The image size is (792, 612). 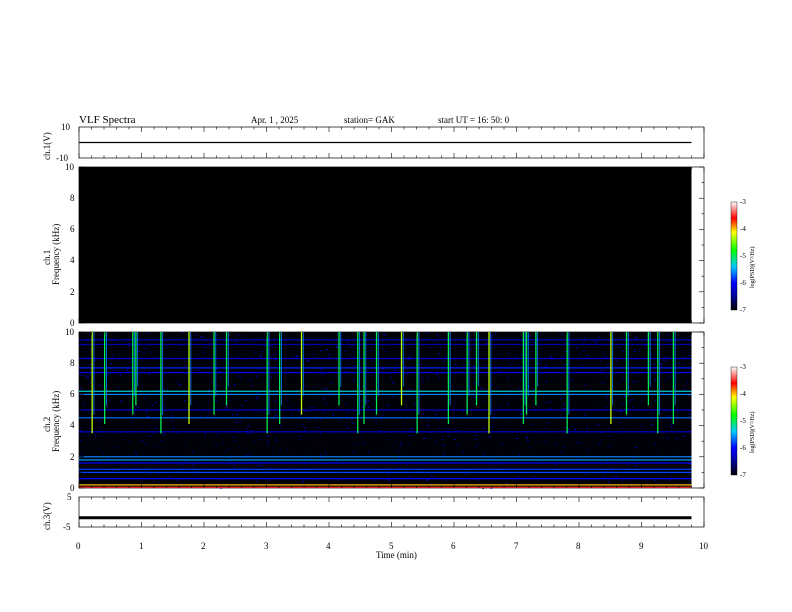 What do you see at coordinates (69, 497) in the screenshot?
I see `ytick-label: 5` at bounding box center [69, 497].